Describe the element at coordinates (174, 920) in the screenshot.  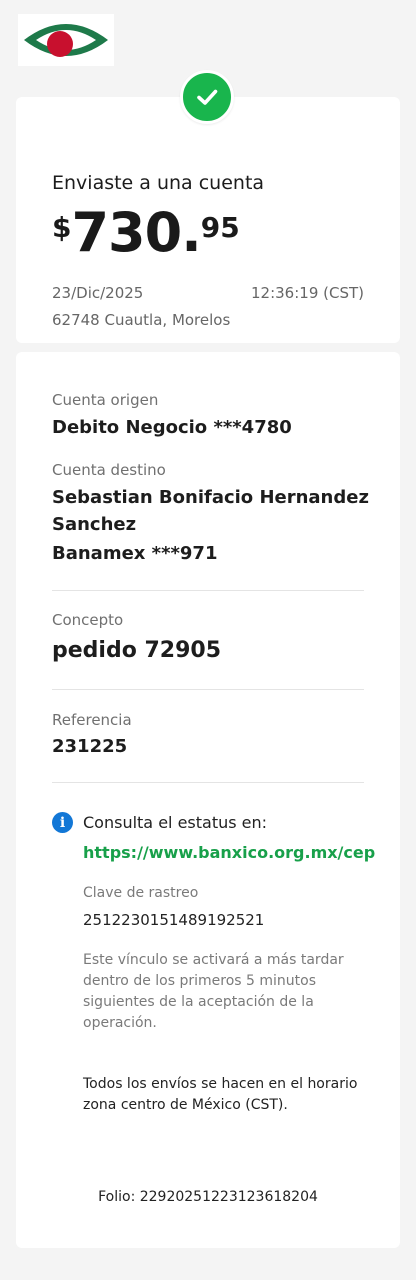
I see `tracking-key-value: 2512230151489192521` at that location.